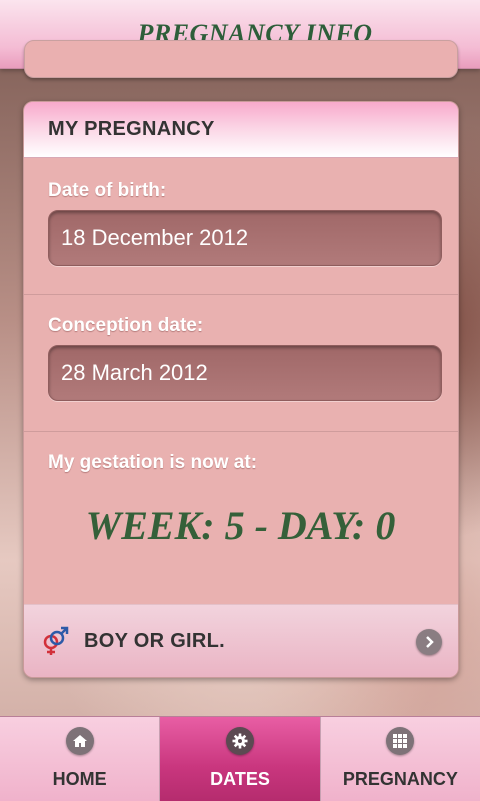 This screenshot has height=801, width=480. I want to click on chevron-right-icon, so click(429, 642).